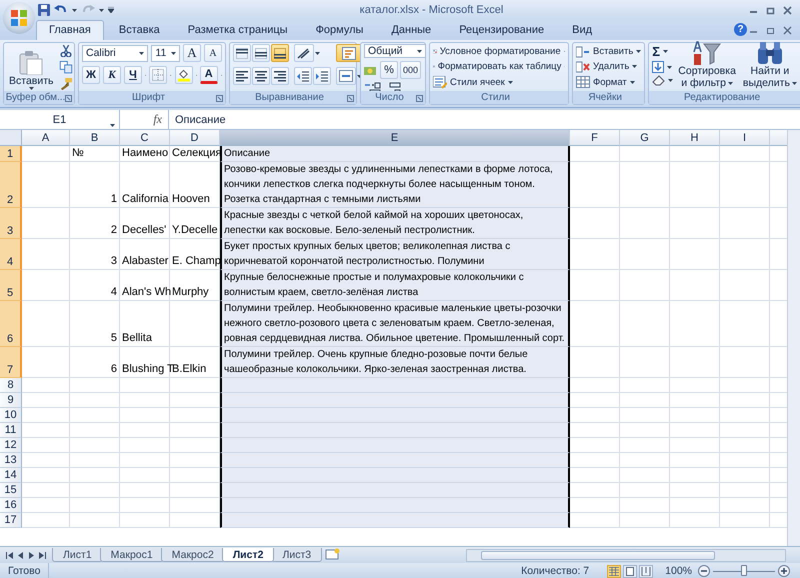  Describe the element at coordinates (658, 67) in the screenshot. I see `fill-down-icon` at that location.